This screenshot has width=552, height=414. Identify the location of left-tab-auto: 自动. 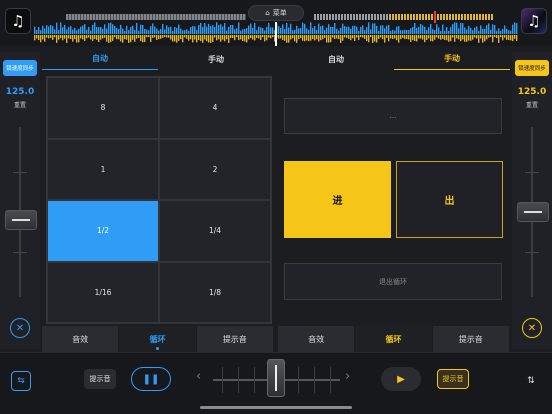
(100, 59).